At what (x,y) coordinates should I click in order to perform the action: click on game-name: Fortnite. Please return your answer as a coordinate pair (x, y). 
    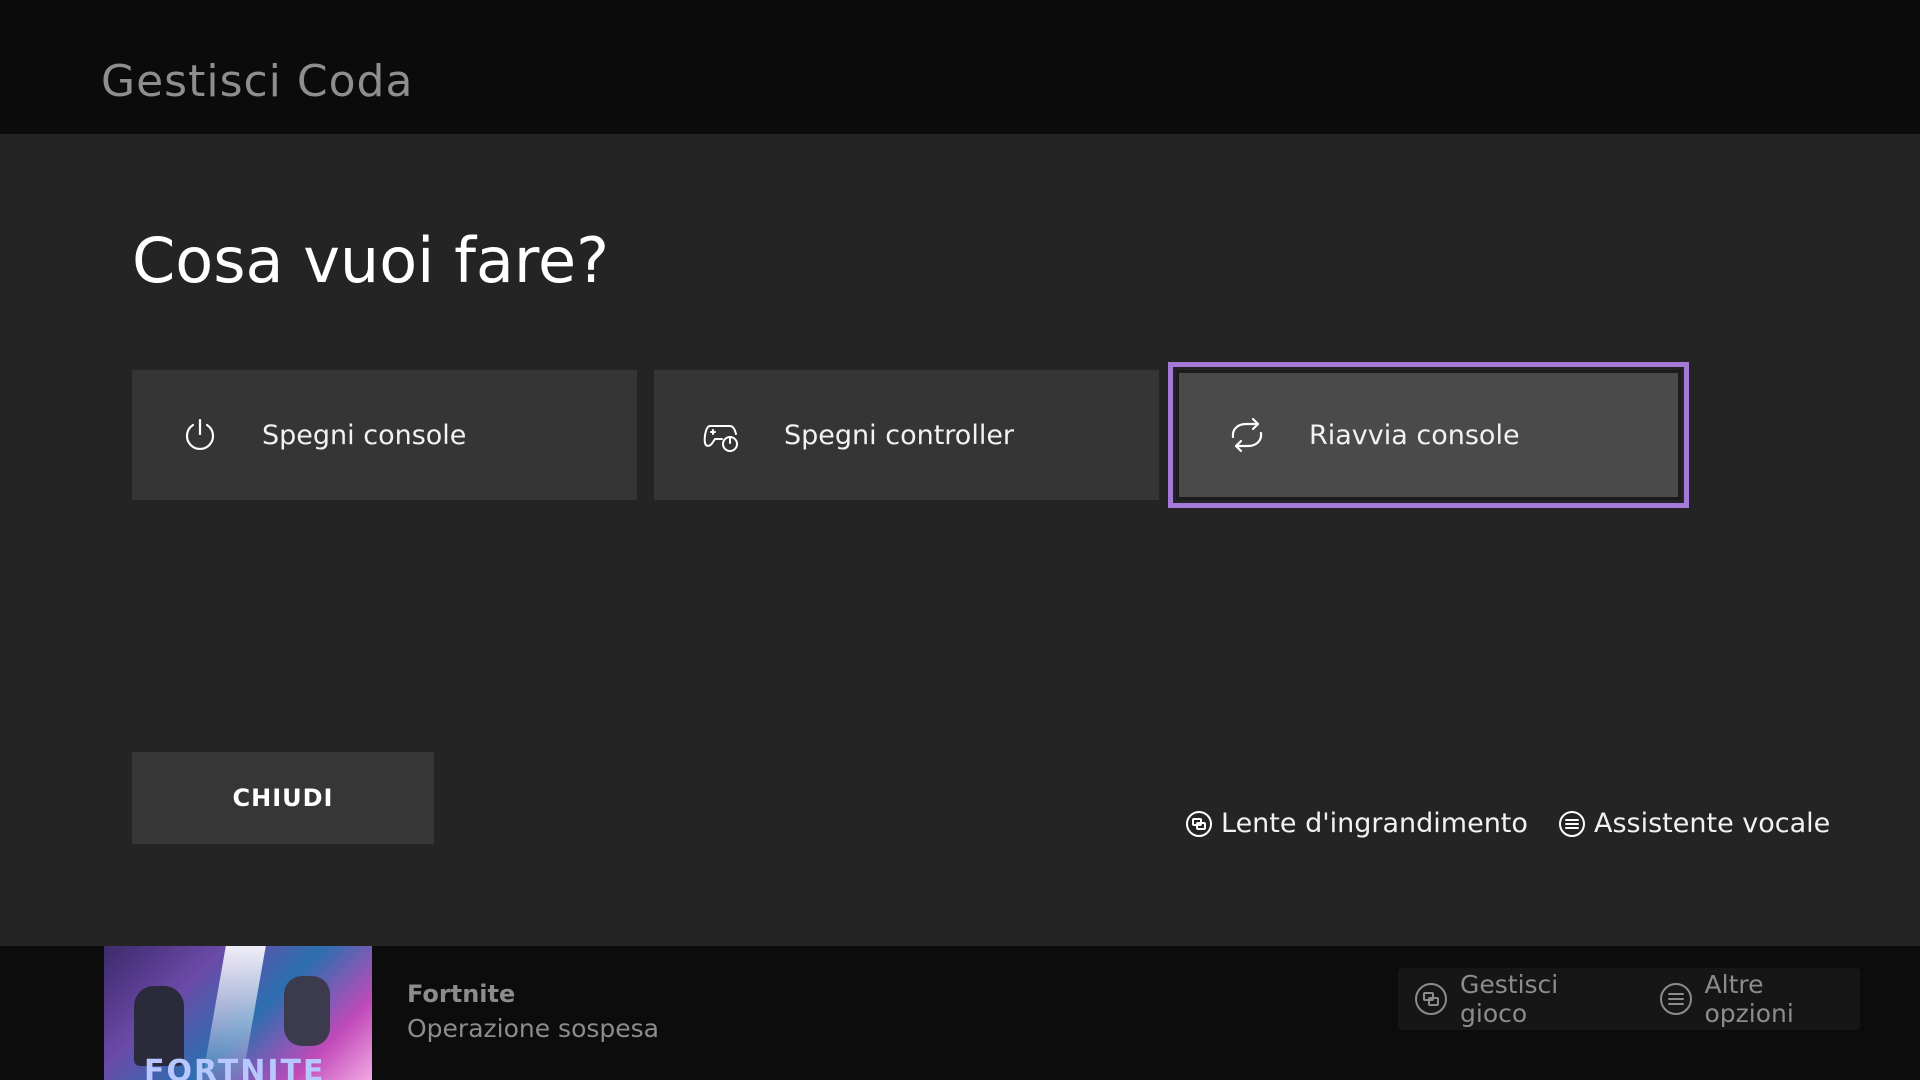
    Looking at the image, I should click on (461, 994).